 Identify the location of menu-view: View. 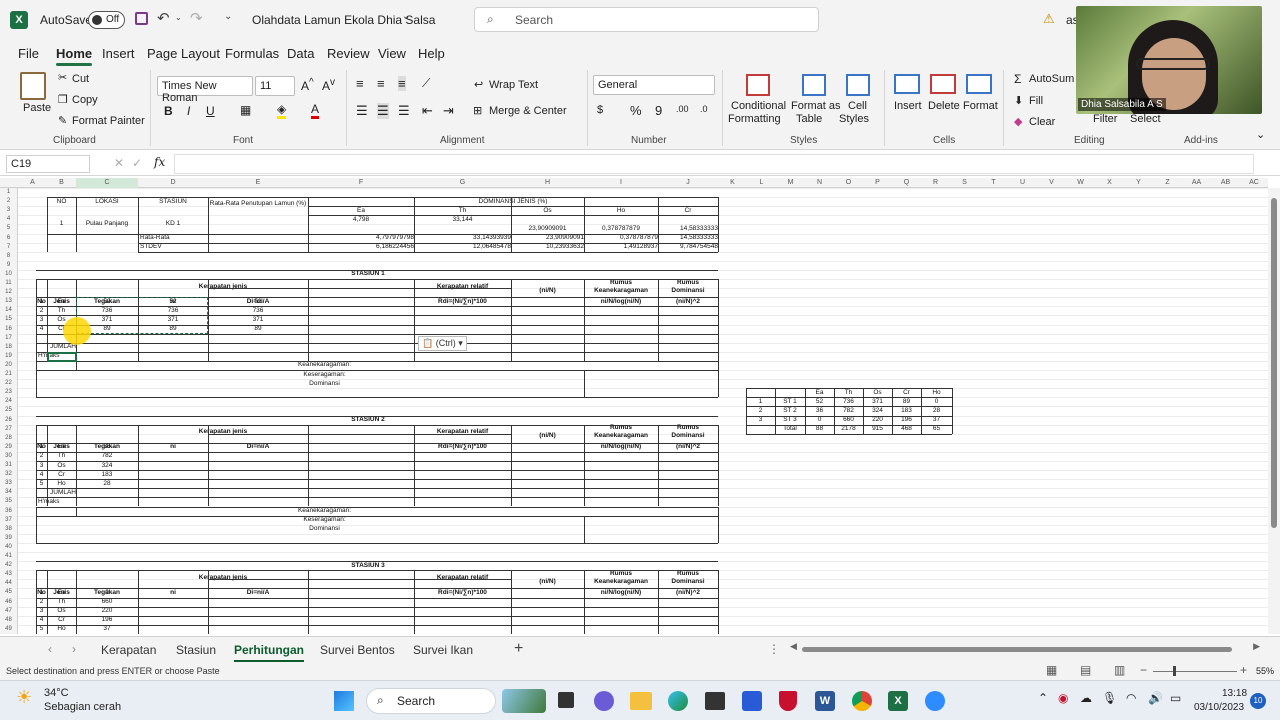
(392, 53).